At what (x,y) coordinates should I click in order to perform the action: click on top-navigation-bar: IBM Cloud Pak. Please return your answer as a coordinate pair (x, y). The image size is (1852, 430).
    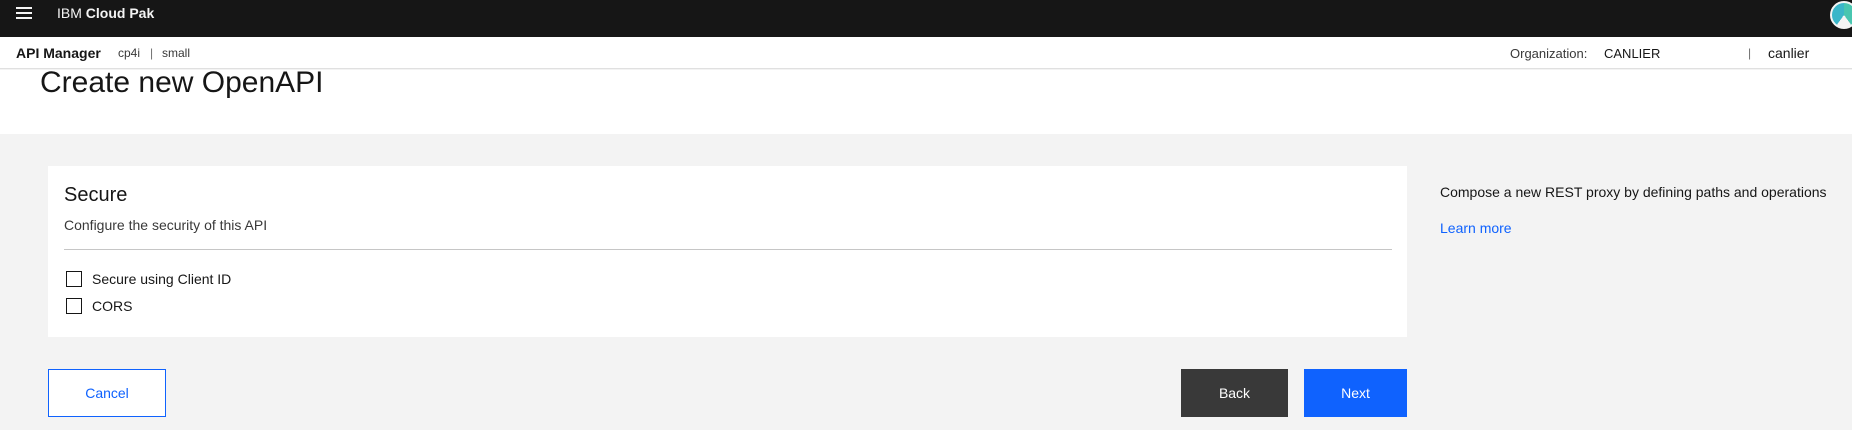
    Looking at the image, I should click on (926, 18).